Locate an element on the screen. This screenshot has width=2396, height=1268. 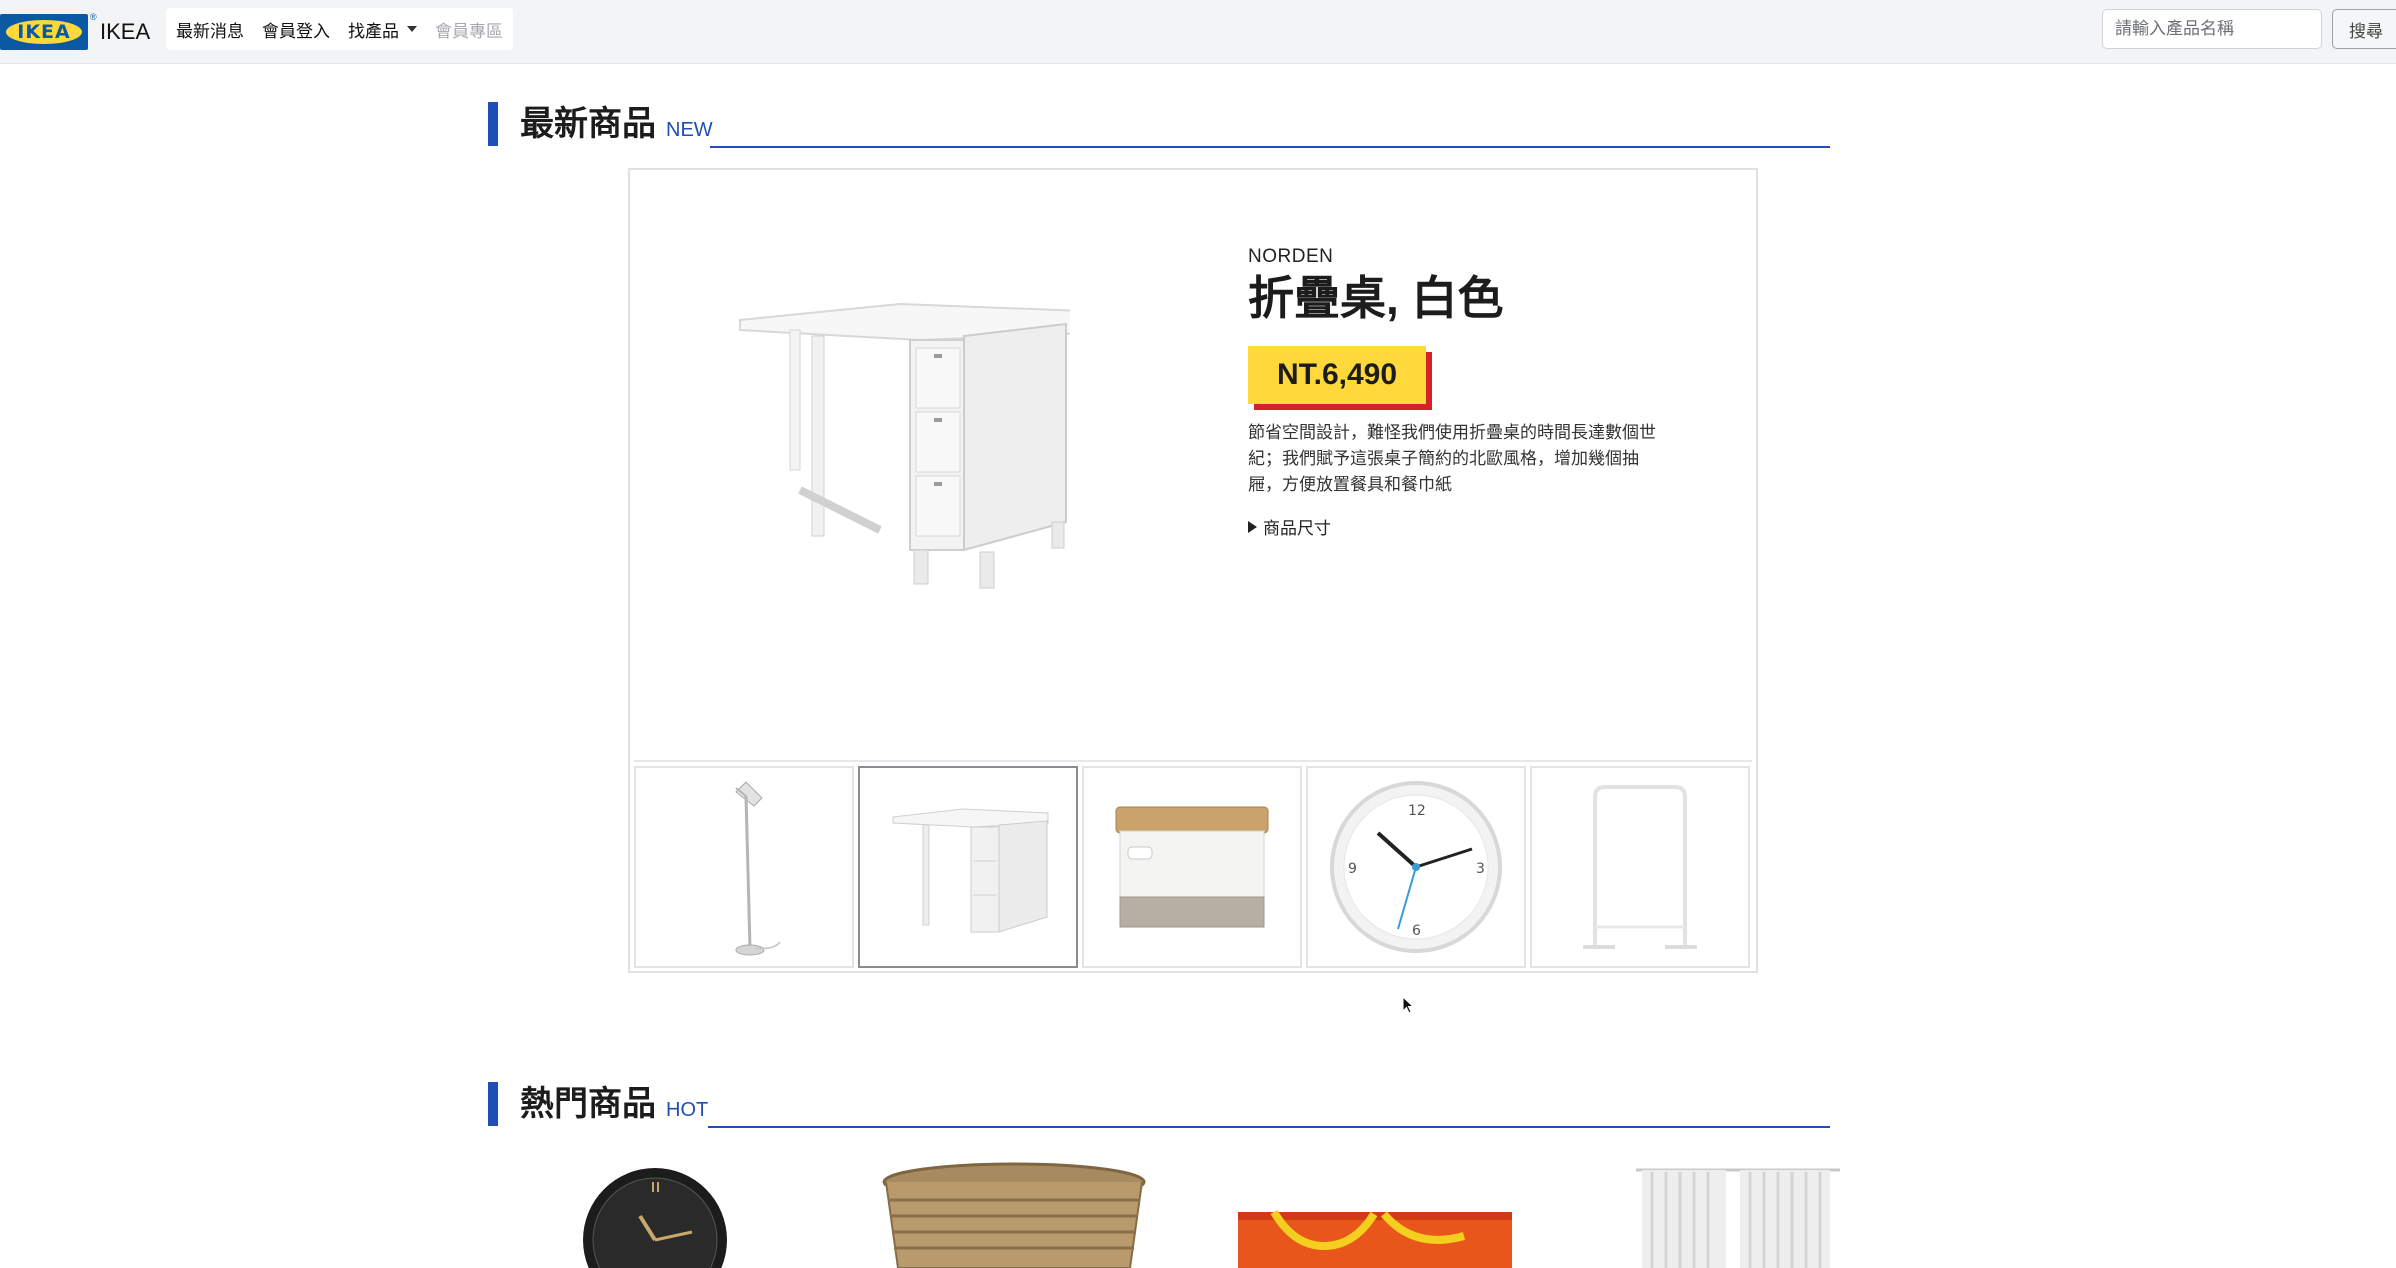
new-section-subtitle: NEW is located at coordinates (689, 130).